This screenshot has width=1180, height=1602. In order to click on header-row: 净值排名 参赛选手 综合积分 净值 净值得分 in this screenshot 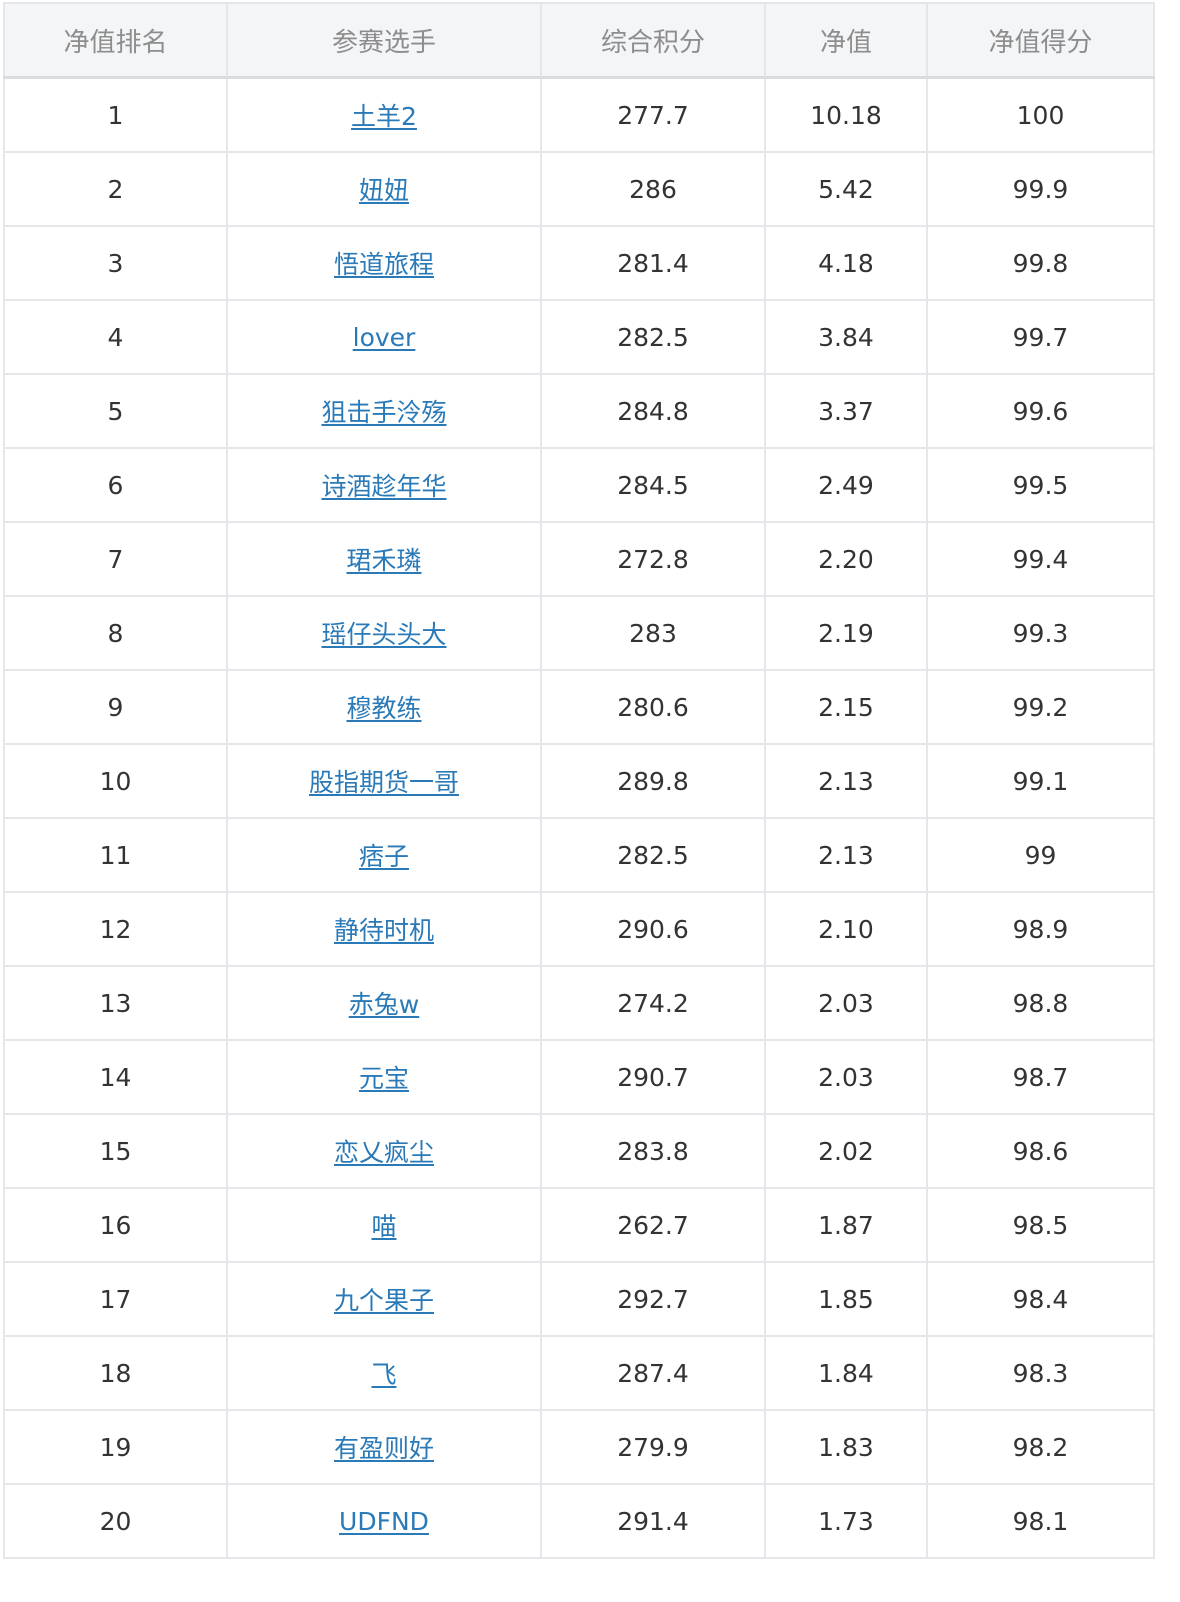, I will do `click(579, 40)`.